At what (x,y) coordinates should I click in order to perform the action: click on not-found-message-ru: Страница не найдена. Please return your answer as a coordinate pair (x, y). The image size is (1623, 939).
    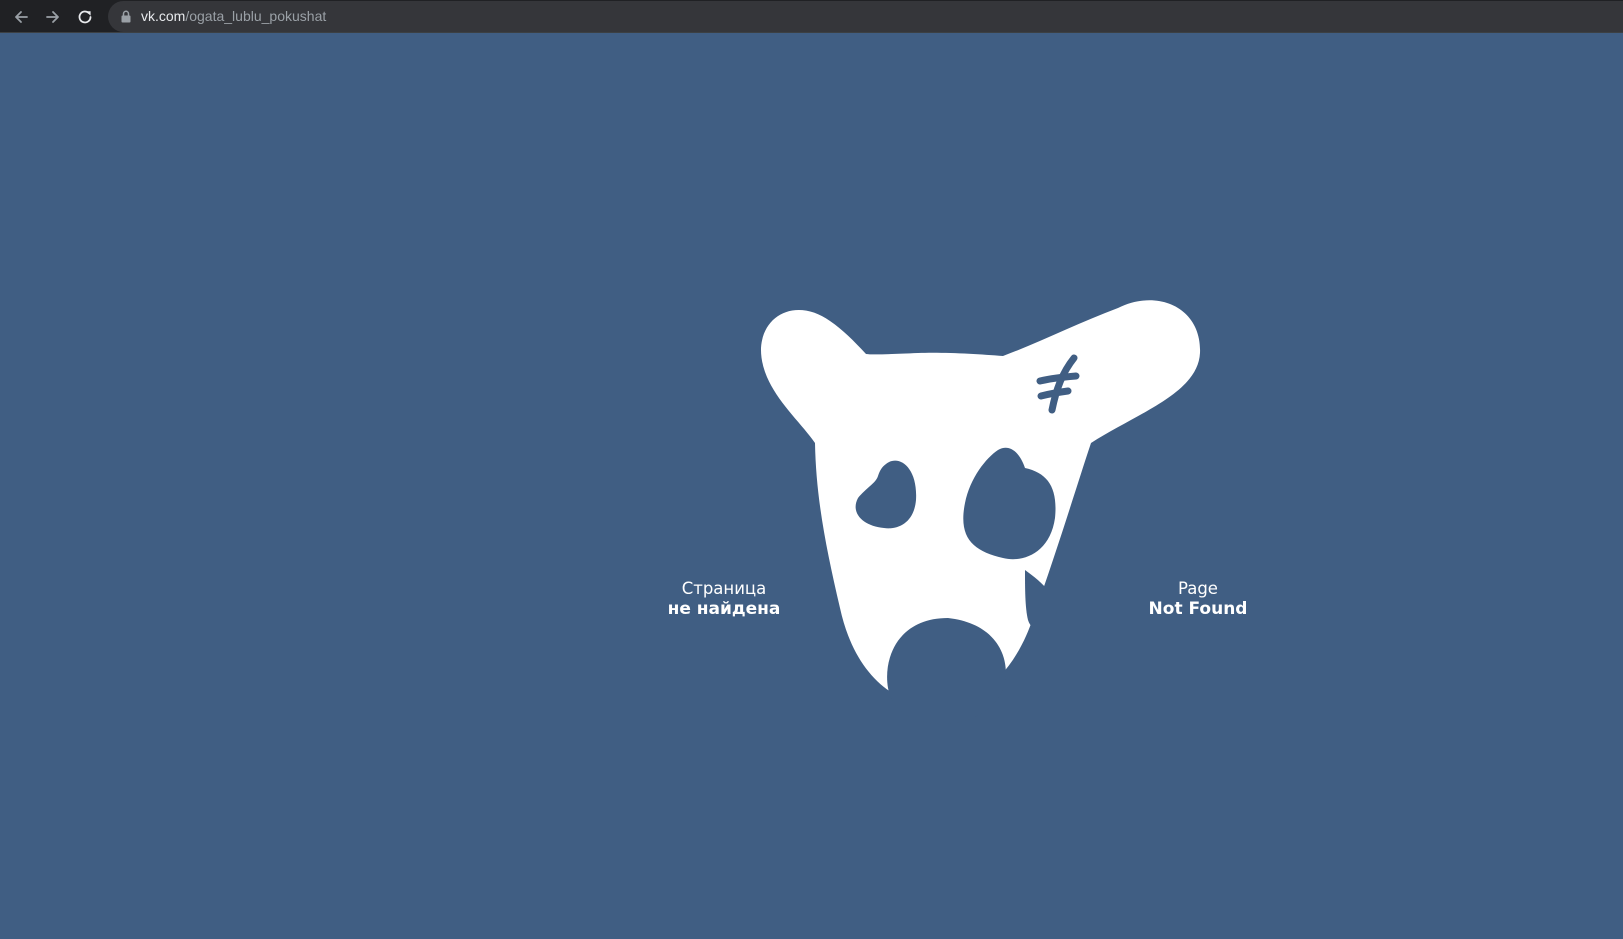
    Looking at the image, I should click on (724, 599).